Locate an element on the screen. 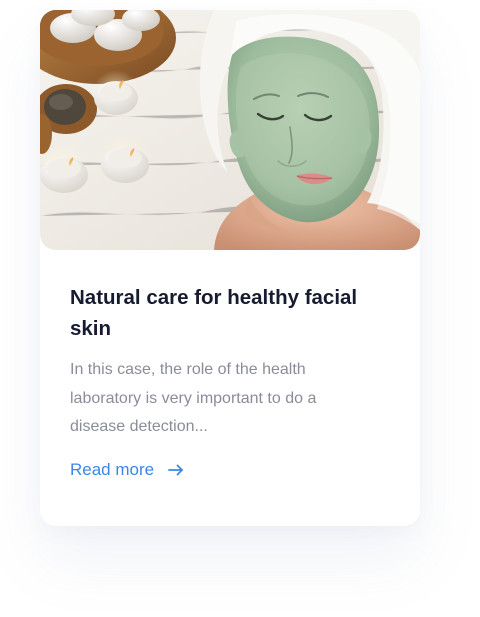  read-more-label: Read more is located at coordinates (112, 469).